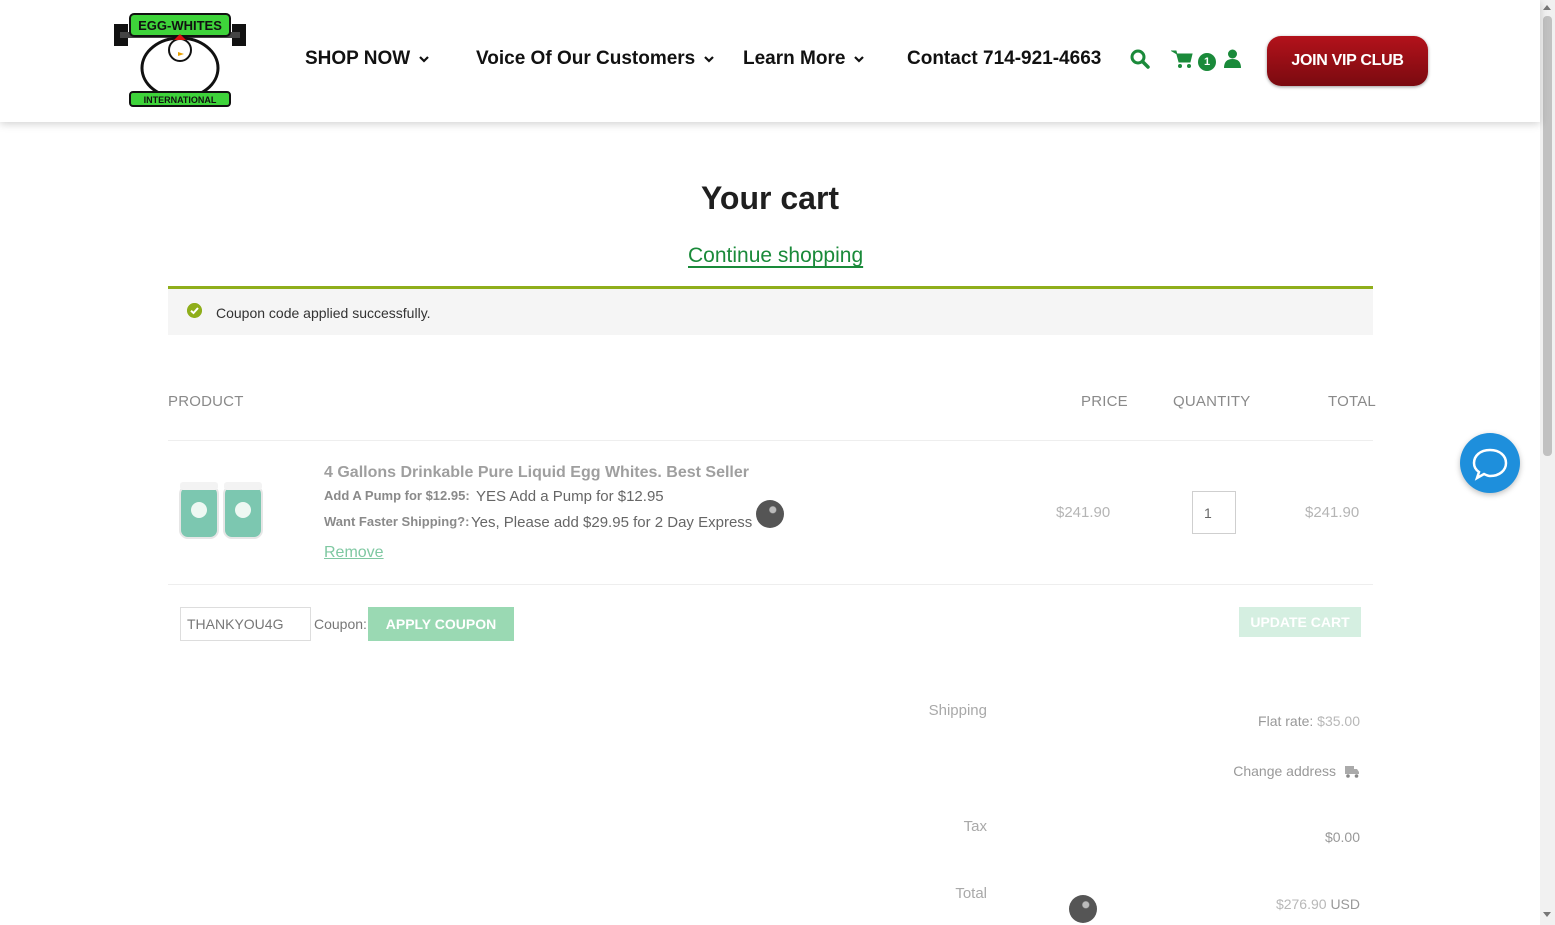 This screenshot has height=925, width=1555. I want to click on truck-icon, so click(1352, 772).